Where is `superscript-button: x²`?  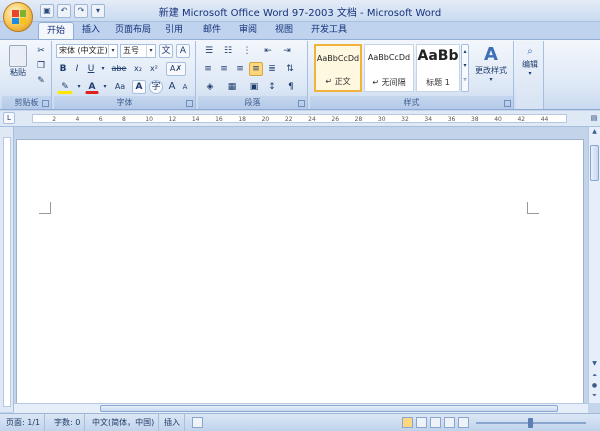
superscript-button: x² is located at coordinates (154, 69).